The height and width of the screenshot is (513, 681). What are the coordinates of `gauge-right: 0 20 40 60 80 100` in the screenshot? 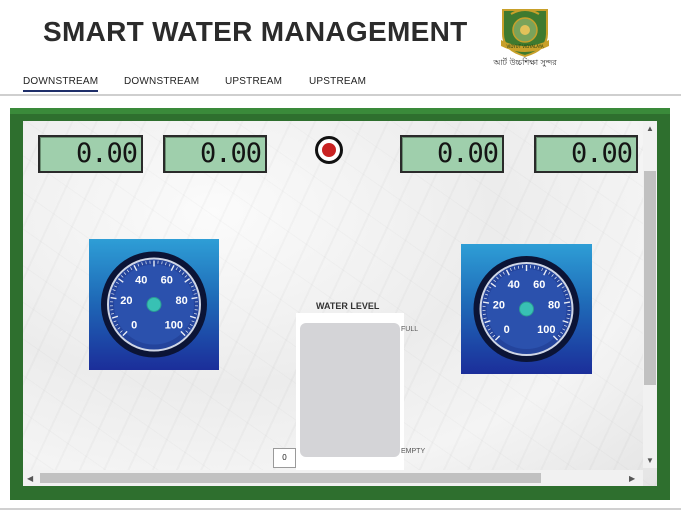 It's located at (526, 309).